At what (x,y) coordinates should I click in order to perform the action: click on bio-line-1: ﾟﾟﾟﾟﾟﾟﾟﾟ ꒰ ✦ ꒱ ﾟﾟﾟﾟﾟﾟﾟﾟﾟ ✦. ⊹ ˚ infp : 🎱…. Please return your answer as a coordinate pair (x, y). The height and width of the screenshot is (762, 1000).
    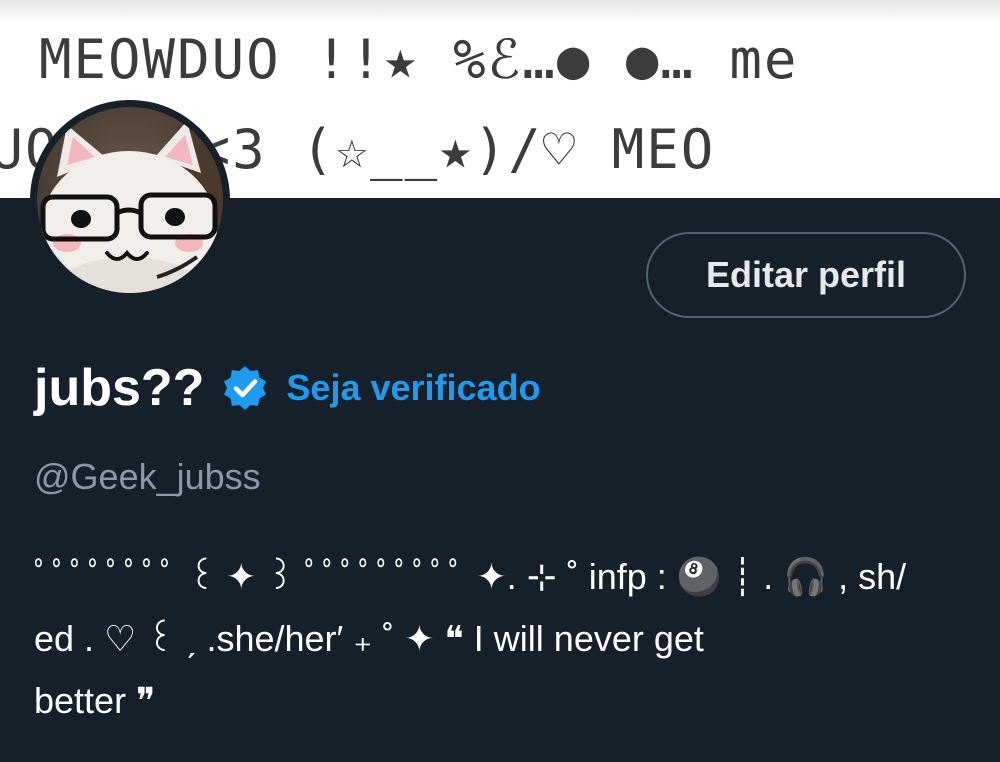
    Looking at the image, I should click on (470, 576).